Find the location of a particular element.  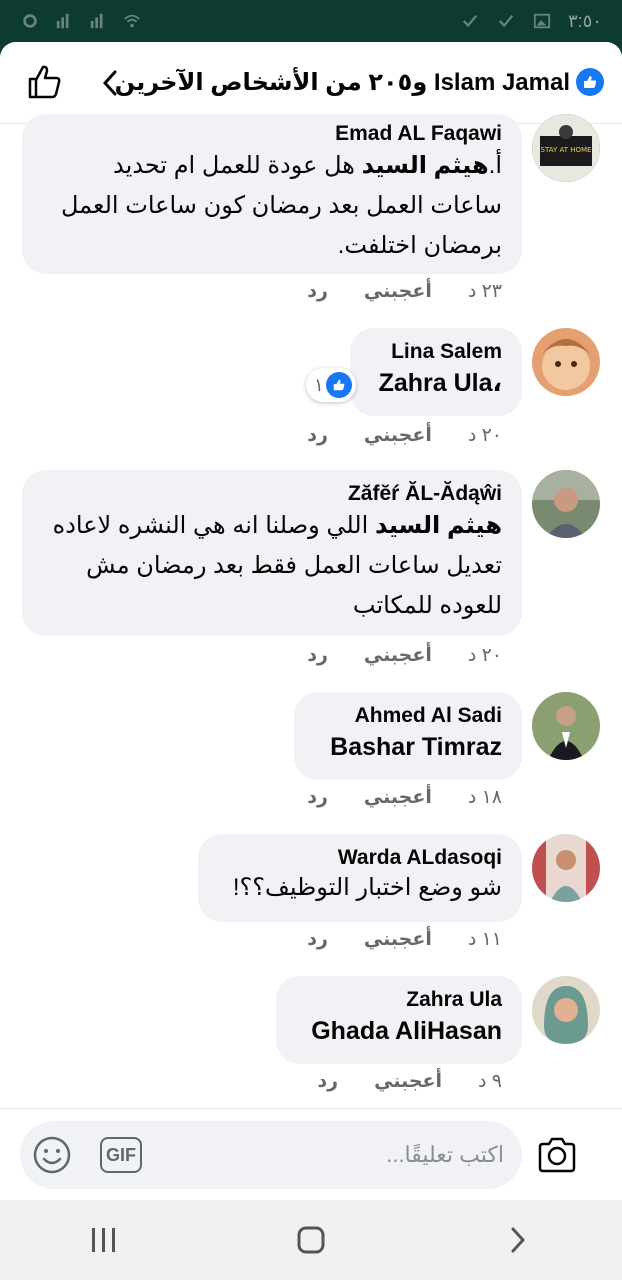

comment-bubble: Zahra Ula Ghada AliHasan is located at coordinates (399, 1020).